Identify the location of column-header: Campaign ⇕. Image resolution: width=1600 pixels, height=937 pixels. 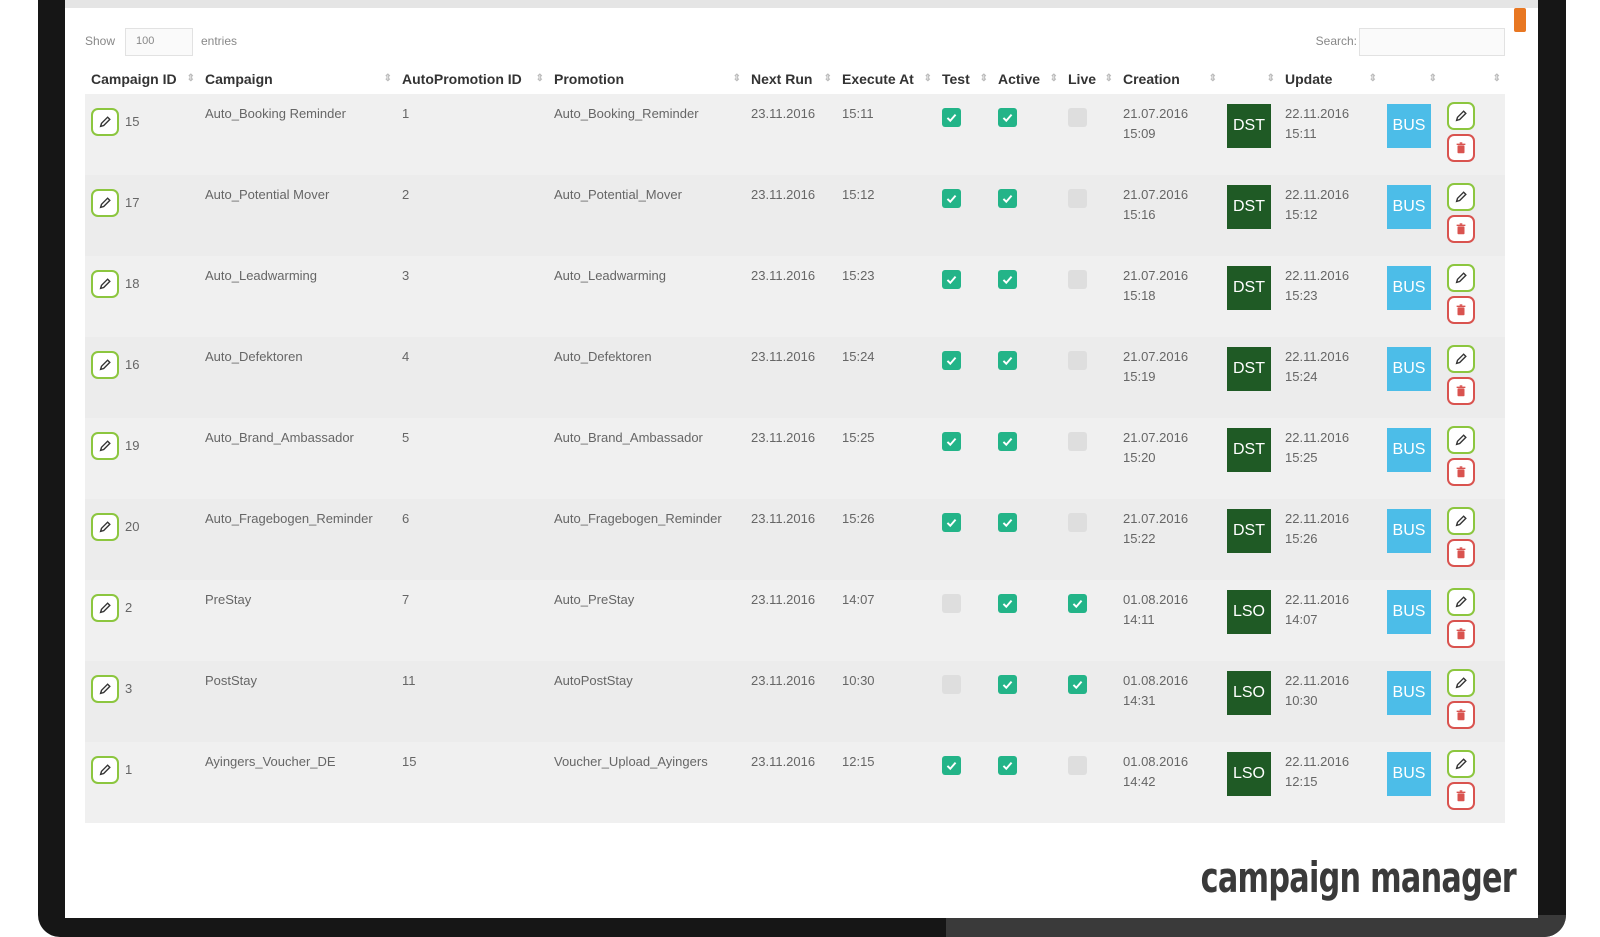
(297, 79).